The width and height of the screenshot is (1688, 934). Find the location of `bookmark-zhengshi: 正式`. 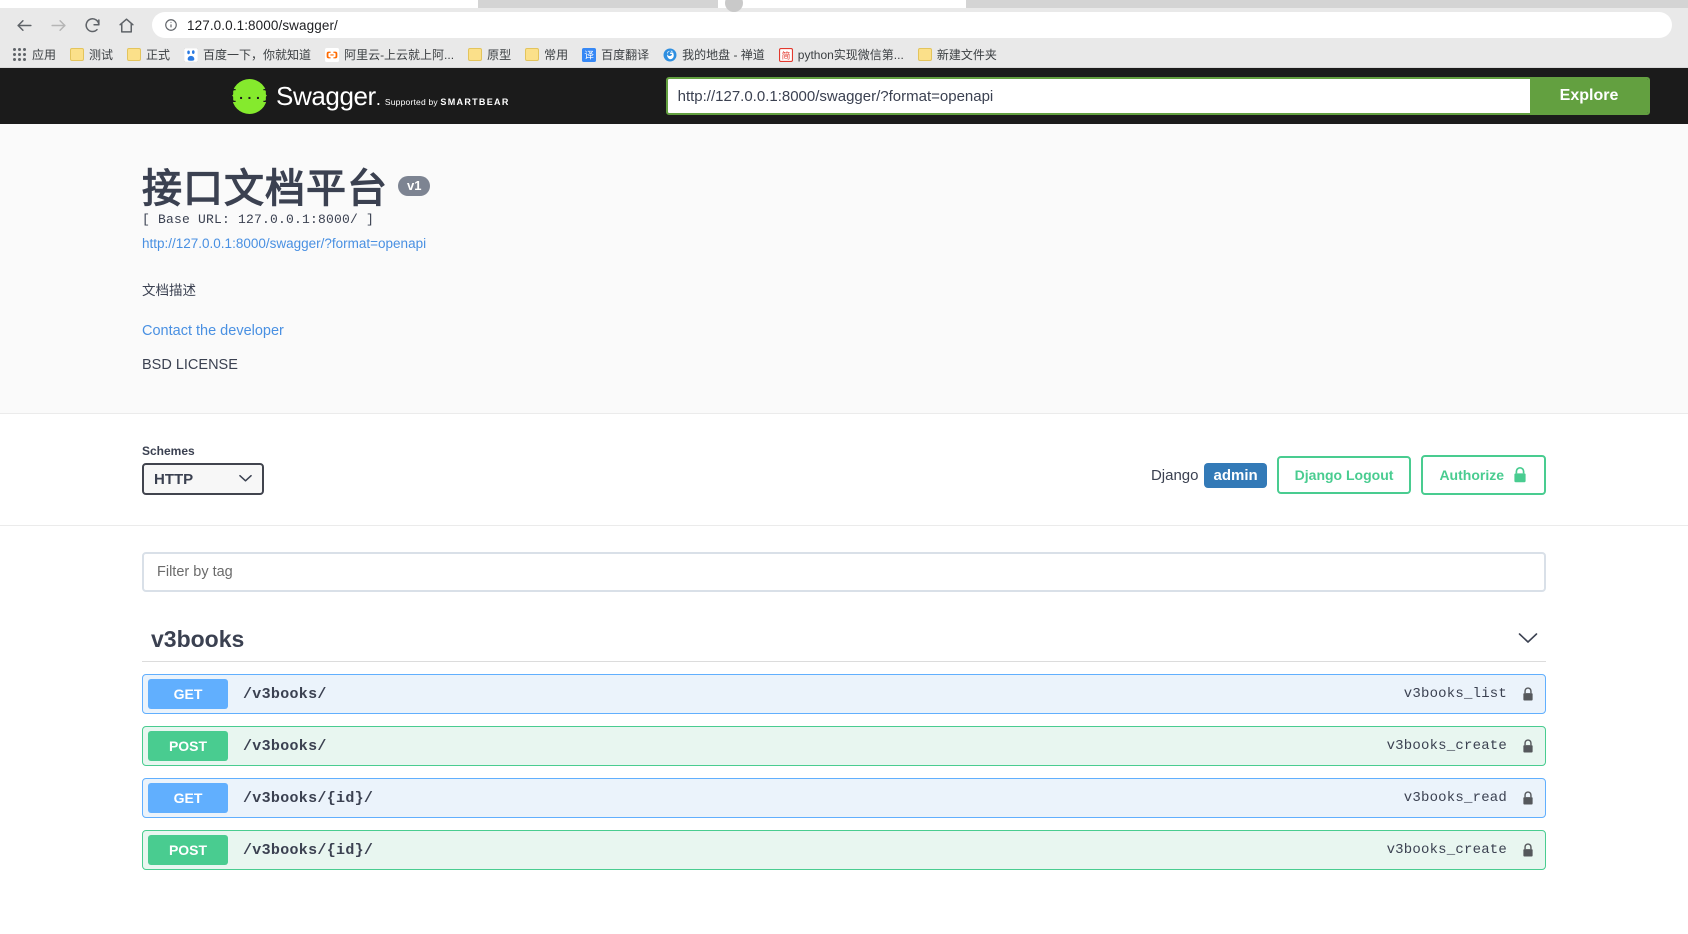

bookmark-zhengshi: 正式 is located at coordinates (148, 54).